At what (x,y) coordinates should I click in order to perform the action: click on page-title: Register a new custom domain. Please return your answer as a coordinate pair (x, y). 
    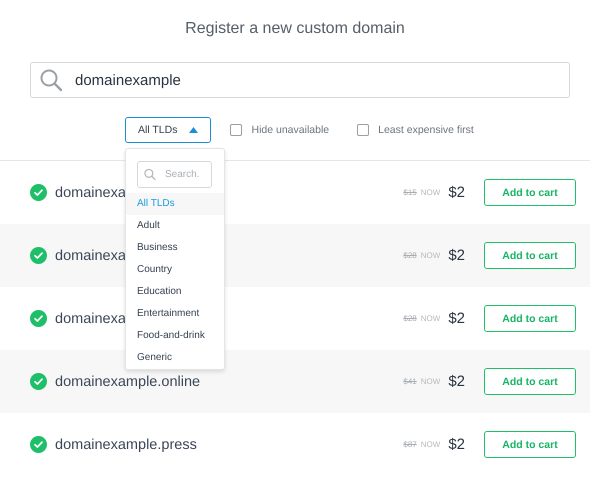
    Looking at the image, I should click on (295, 29).